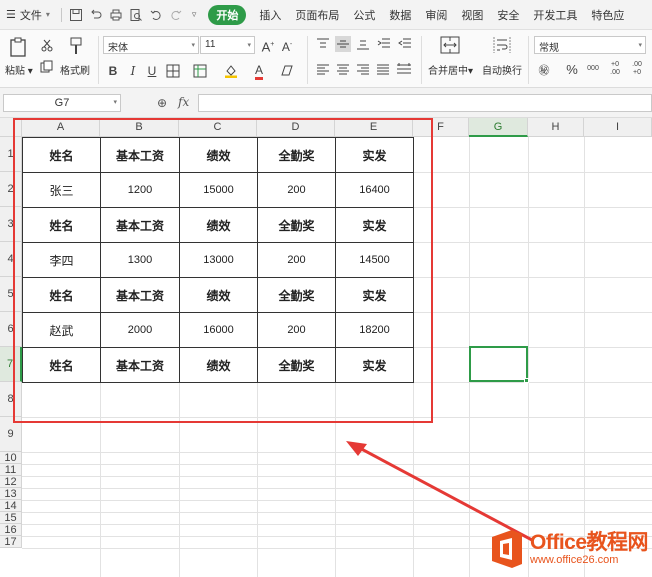 This screenshot has width=652, height=577. Describe the element at coordinates (604, 15) in the screenshot. I see `tab-special: 特色应` at that location.